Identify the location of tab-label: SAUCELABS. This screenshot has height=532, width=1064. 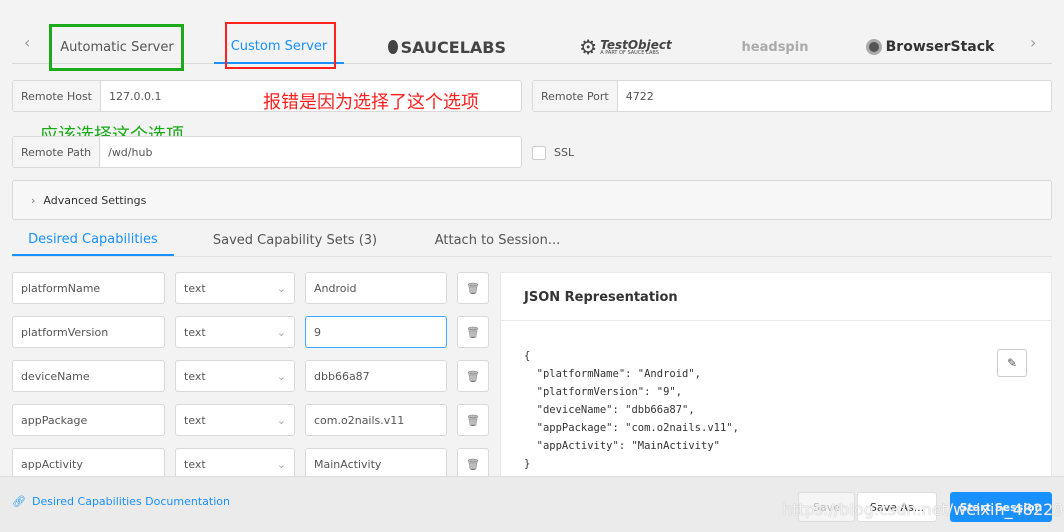
(453, 47).